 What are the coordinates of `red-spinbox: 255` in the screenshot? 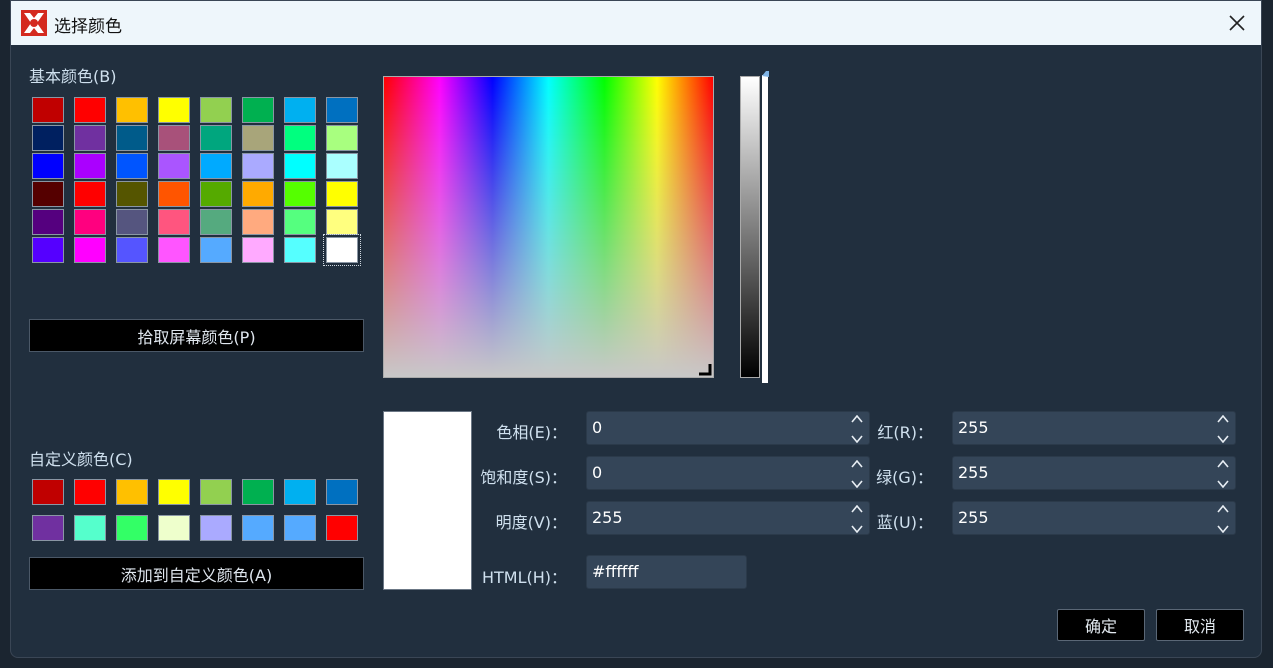 It's located at (1094, 428).